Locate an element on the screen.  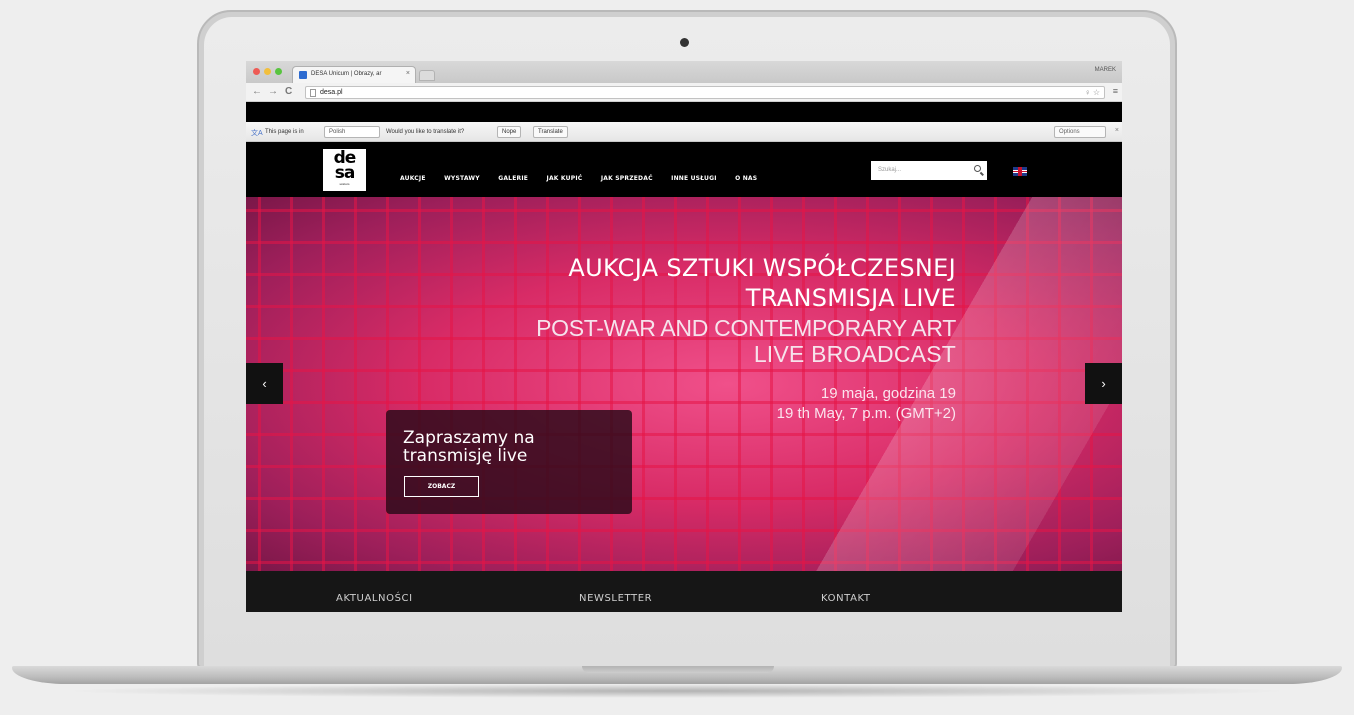
favicon-icon is located at coordinates (303, 75).